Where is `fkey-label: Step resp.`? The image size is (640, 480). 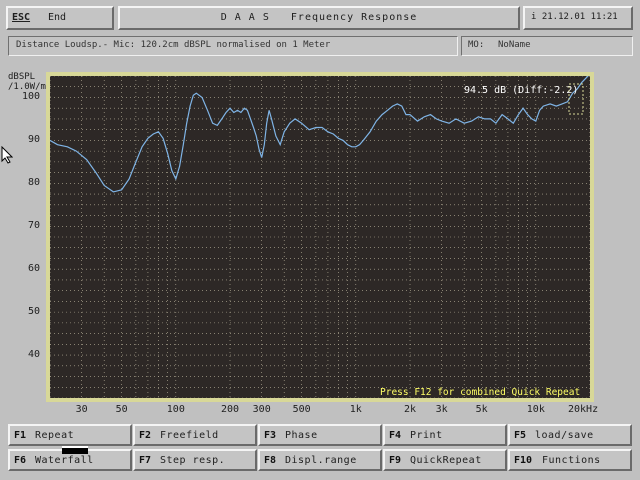 fkey-label: Step resp. is located at coordinates (193, 460).